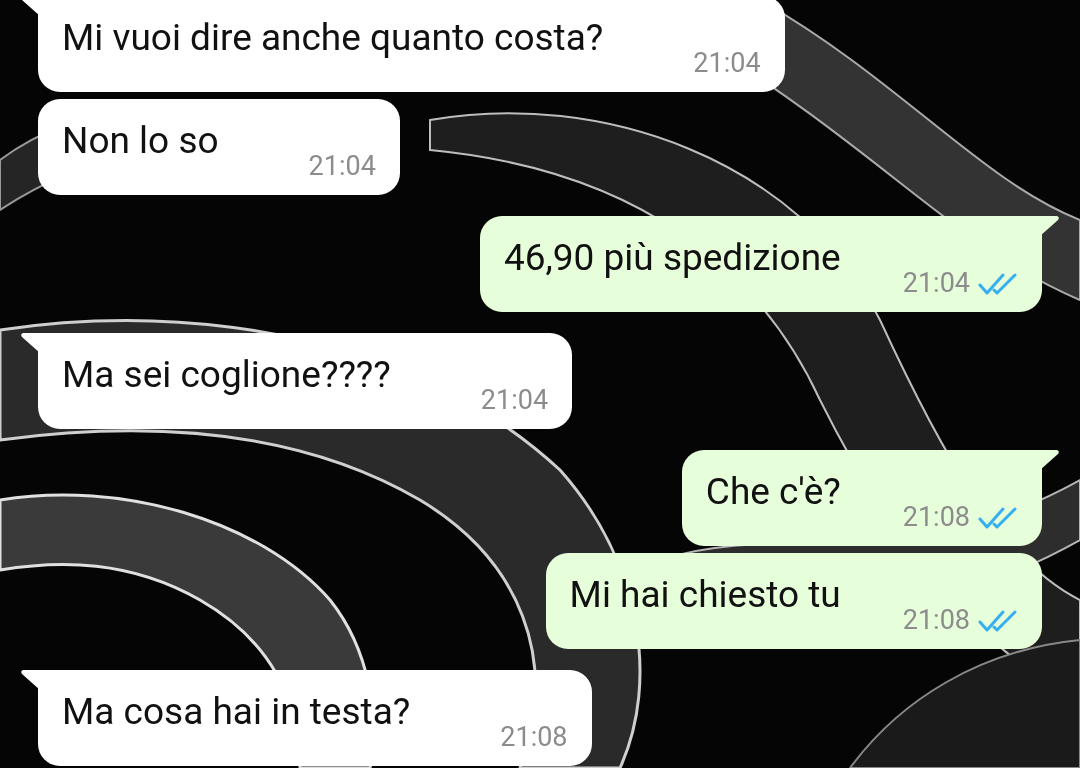  I want to click on message-text: Che c'è?, so click(773, 491).